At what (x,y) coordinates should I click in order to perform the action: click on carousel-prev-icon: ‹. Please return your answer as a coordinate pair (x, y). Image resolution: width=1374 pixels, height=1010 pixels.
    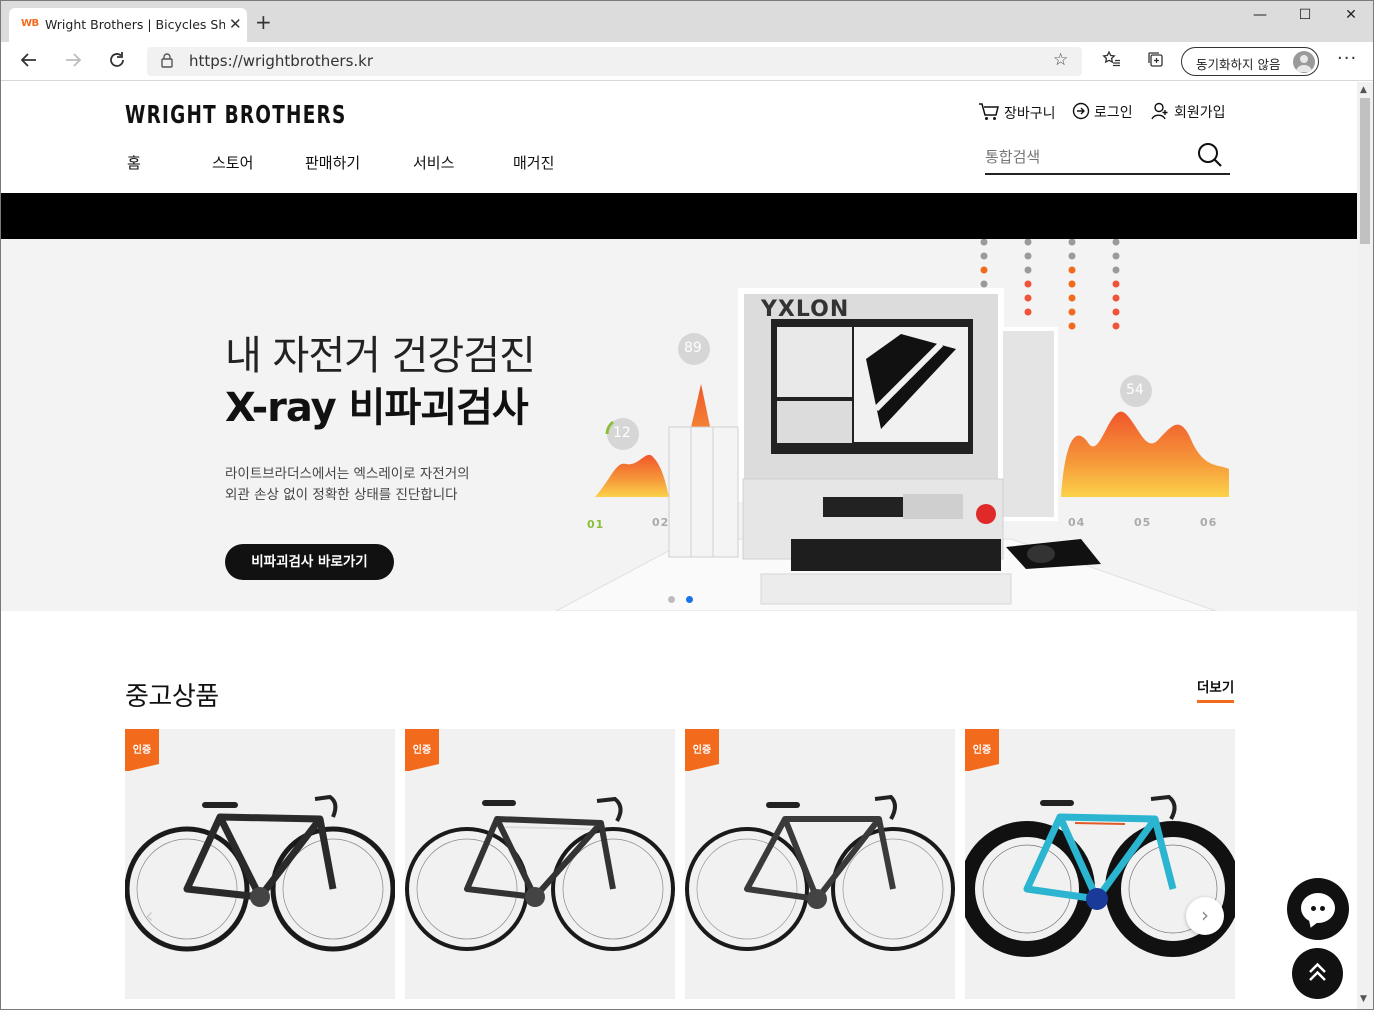
    Looking at the image, I should click on (149, 916).